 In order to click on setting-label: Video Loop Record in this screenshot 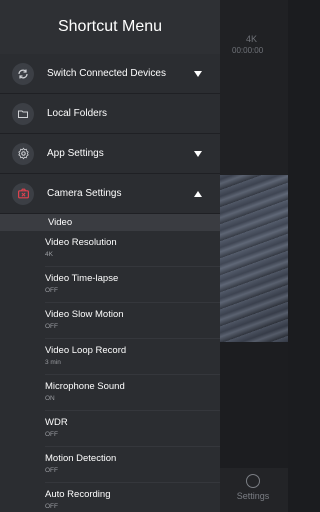, I will do `click(86, 350)`.